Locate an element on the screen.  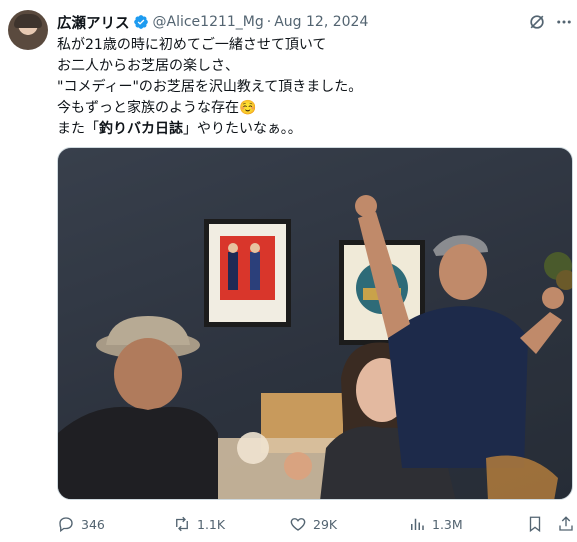
repost-count: 1.1K is located at coordinates (211, 524).